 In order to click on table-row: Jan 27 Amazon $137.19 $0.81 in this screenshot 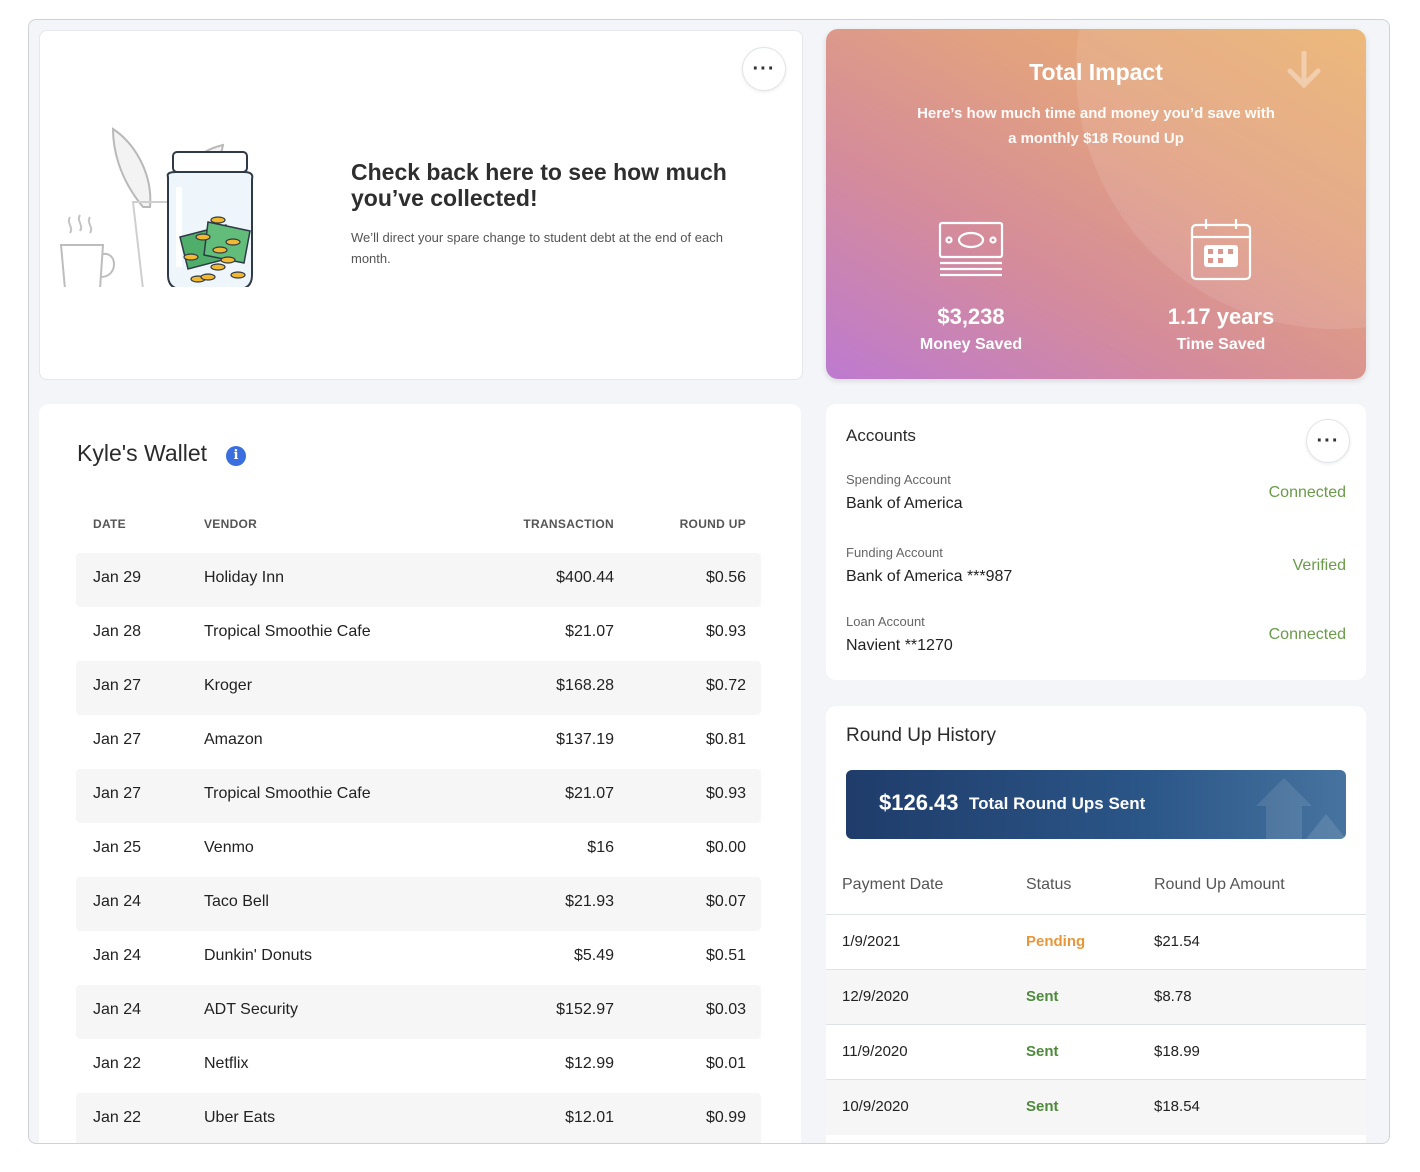, I will do `click(418, 742)`.